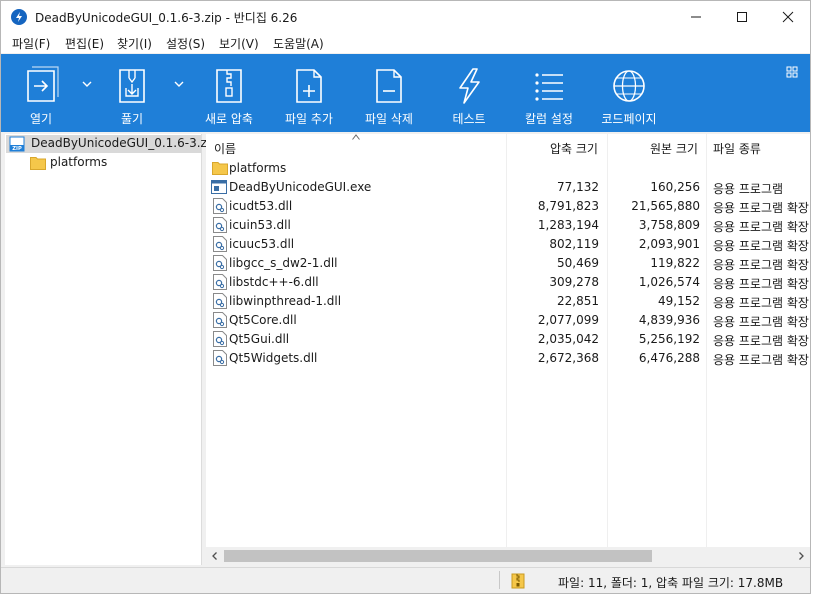 The height and width of the screenshot is (606, 827). Describe the element at coordinates (260, 225) in the screenshot. I see `file-name: icuin53.dll` at that location.